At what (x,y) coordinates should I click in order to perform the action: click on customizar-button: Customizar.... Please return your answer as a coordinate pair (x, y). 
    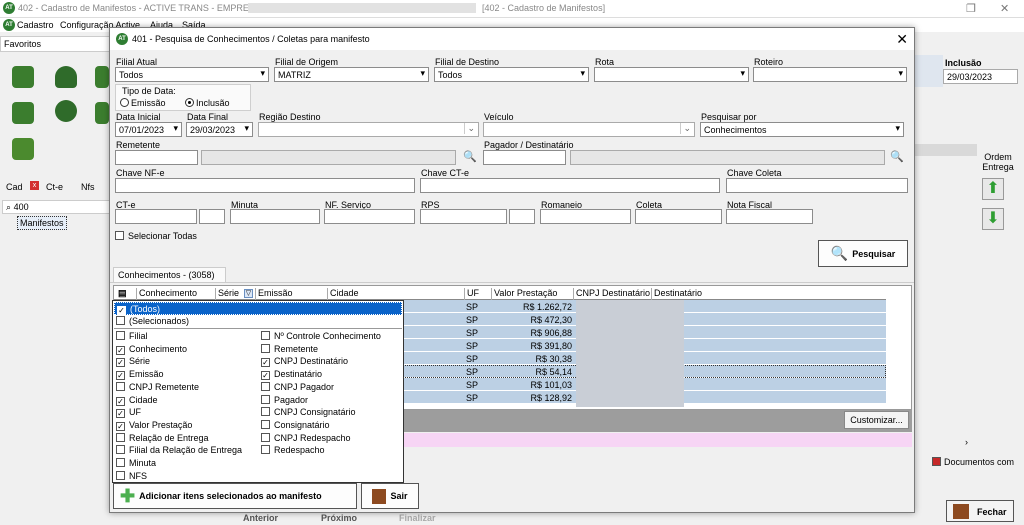
    Looking at the image, I should click on (876, 420).